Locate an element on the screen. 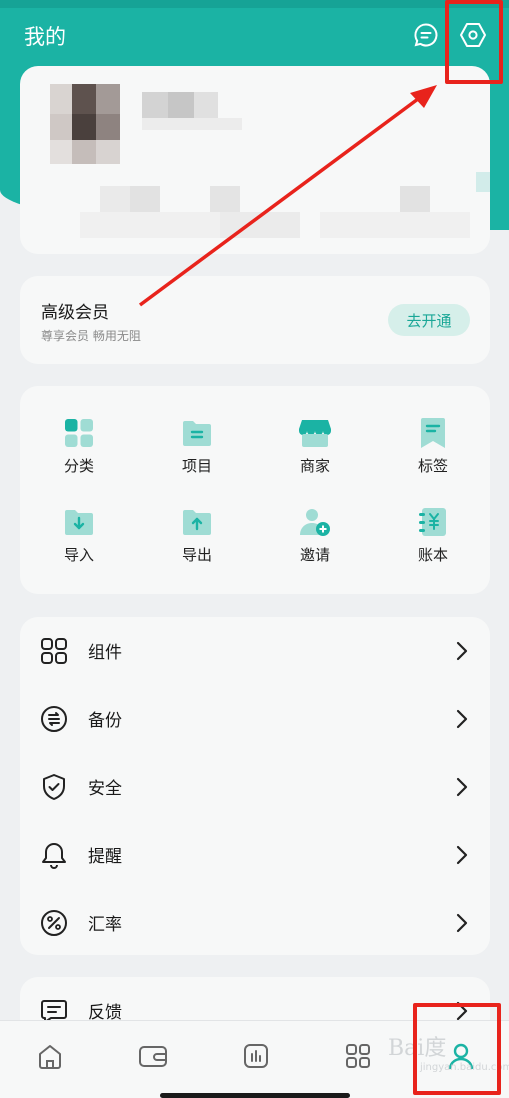 The image size is (509, 1098). menu-label: 安全 is located at coordinates (105, 789).